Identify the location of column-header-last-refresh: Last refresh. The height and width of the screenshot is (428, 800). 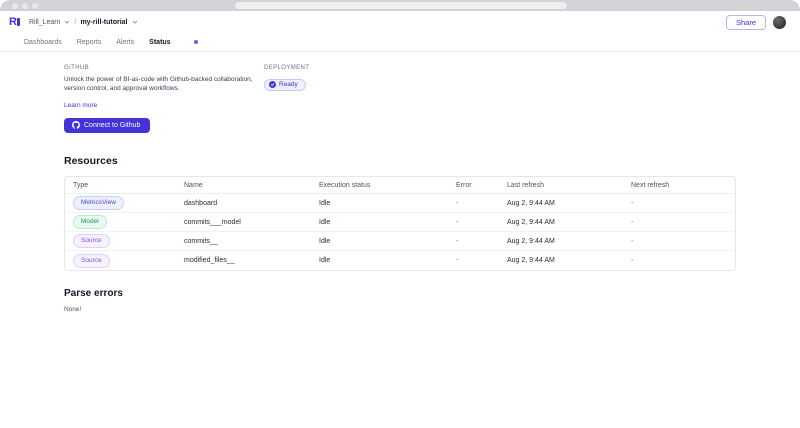
(525, 185).